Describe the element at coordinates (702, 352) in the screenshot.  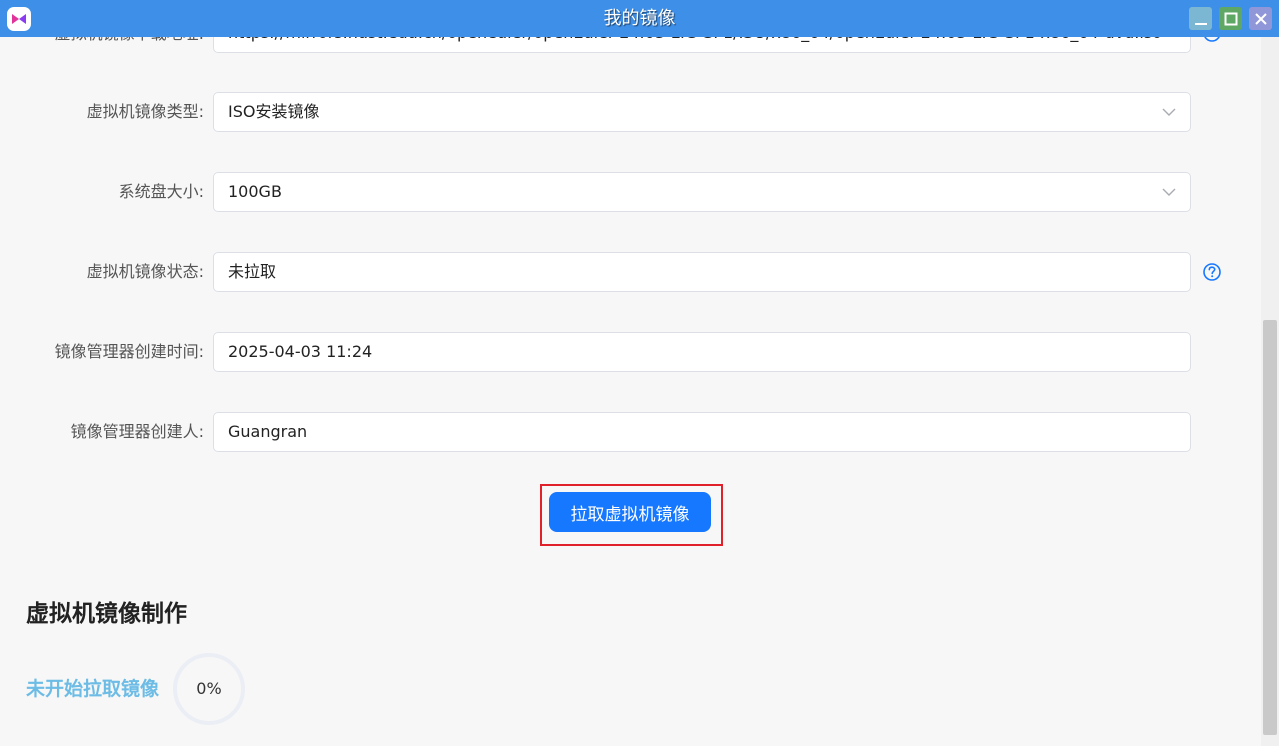
I see `created-time-field: 2025-04-03 11:24` at that location.